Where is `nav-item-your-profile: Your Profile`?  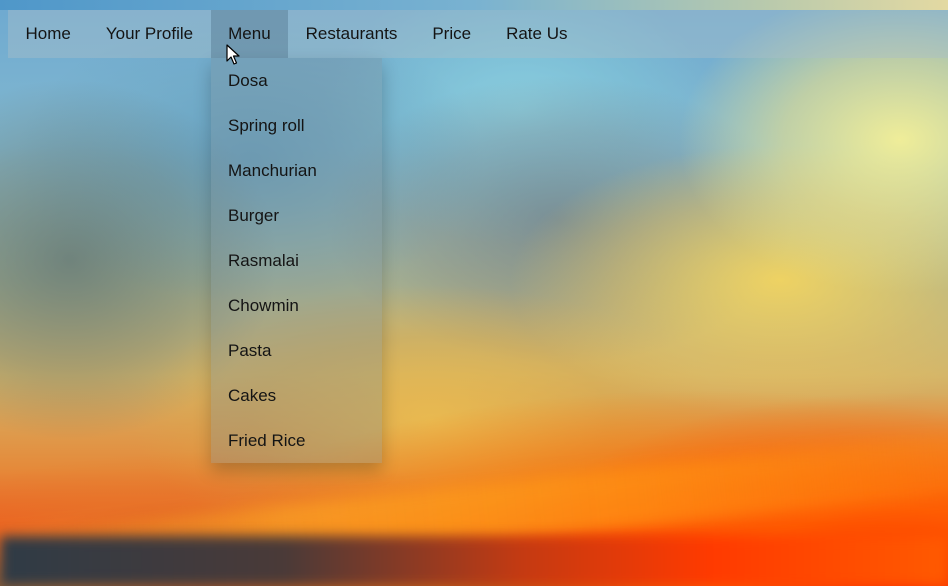 nav-item-your-profile: Your Profile is located at coordinates (149, 34).